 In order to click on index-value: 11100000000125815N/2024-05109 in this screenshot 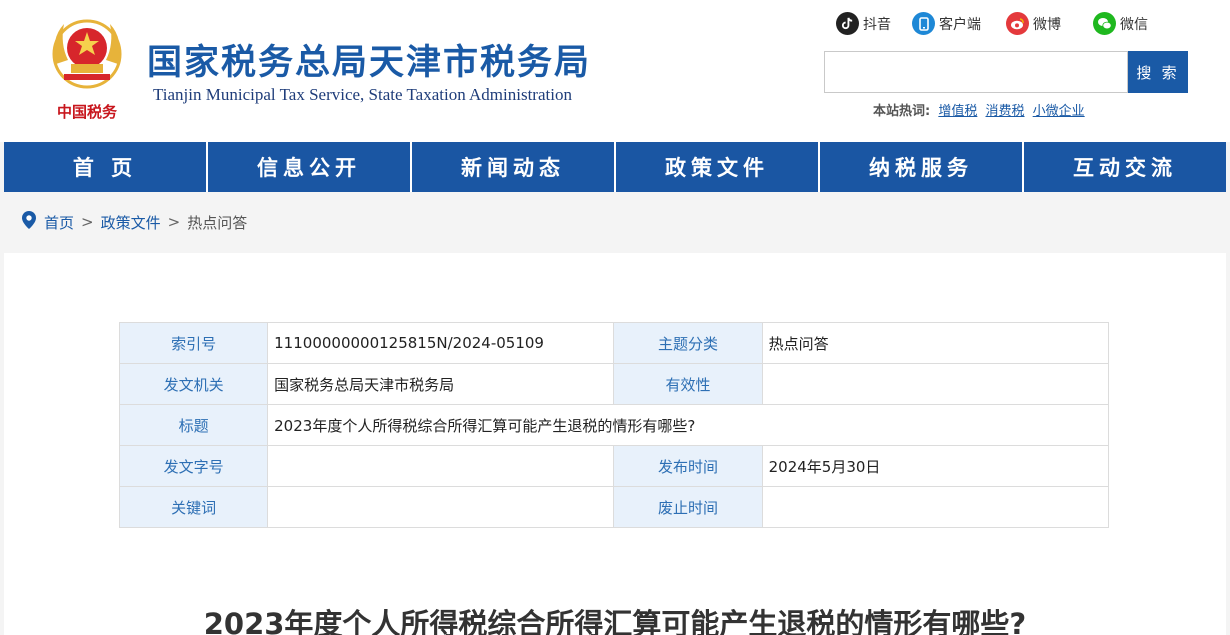, I will do `click(441, 343)`.